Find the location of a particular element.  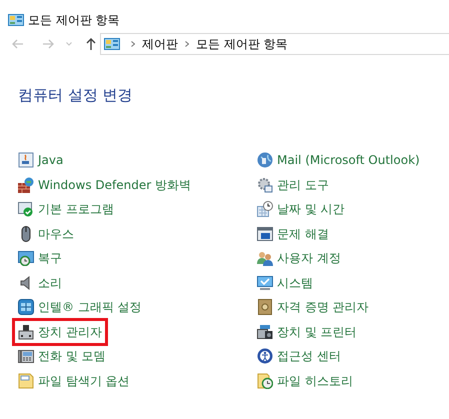

accessibility-icon is located at coordinates (265, 356).